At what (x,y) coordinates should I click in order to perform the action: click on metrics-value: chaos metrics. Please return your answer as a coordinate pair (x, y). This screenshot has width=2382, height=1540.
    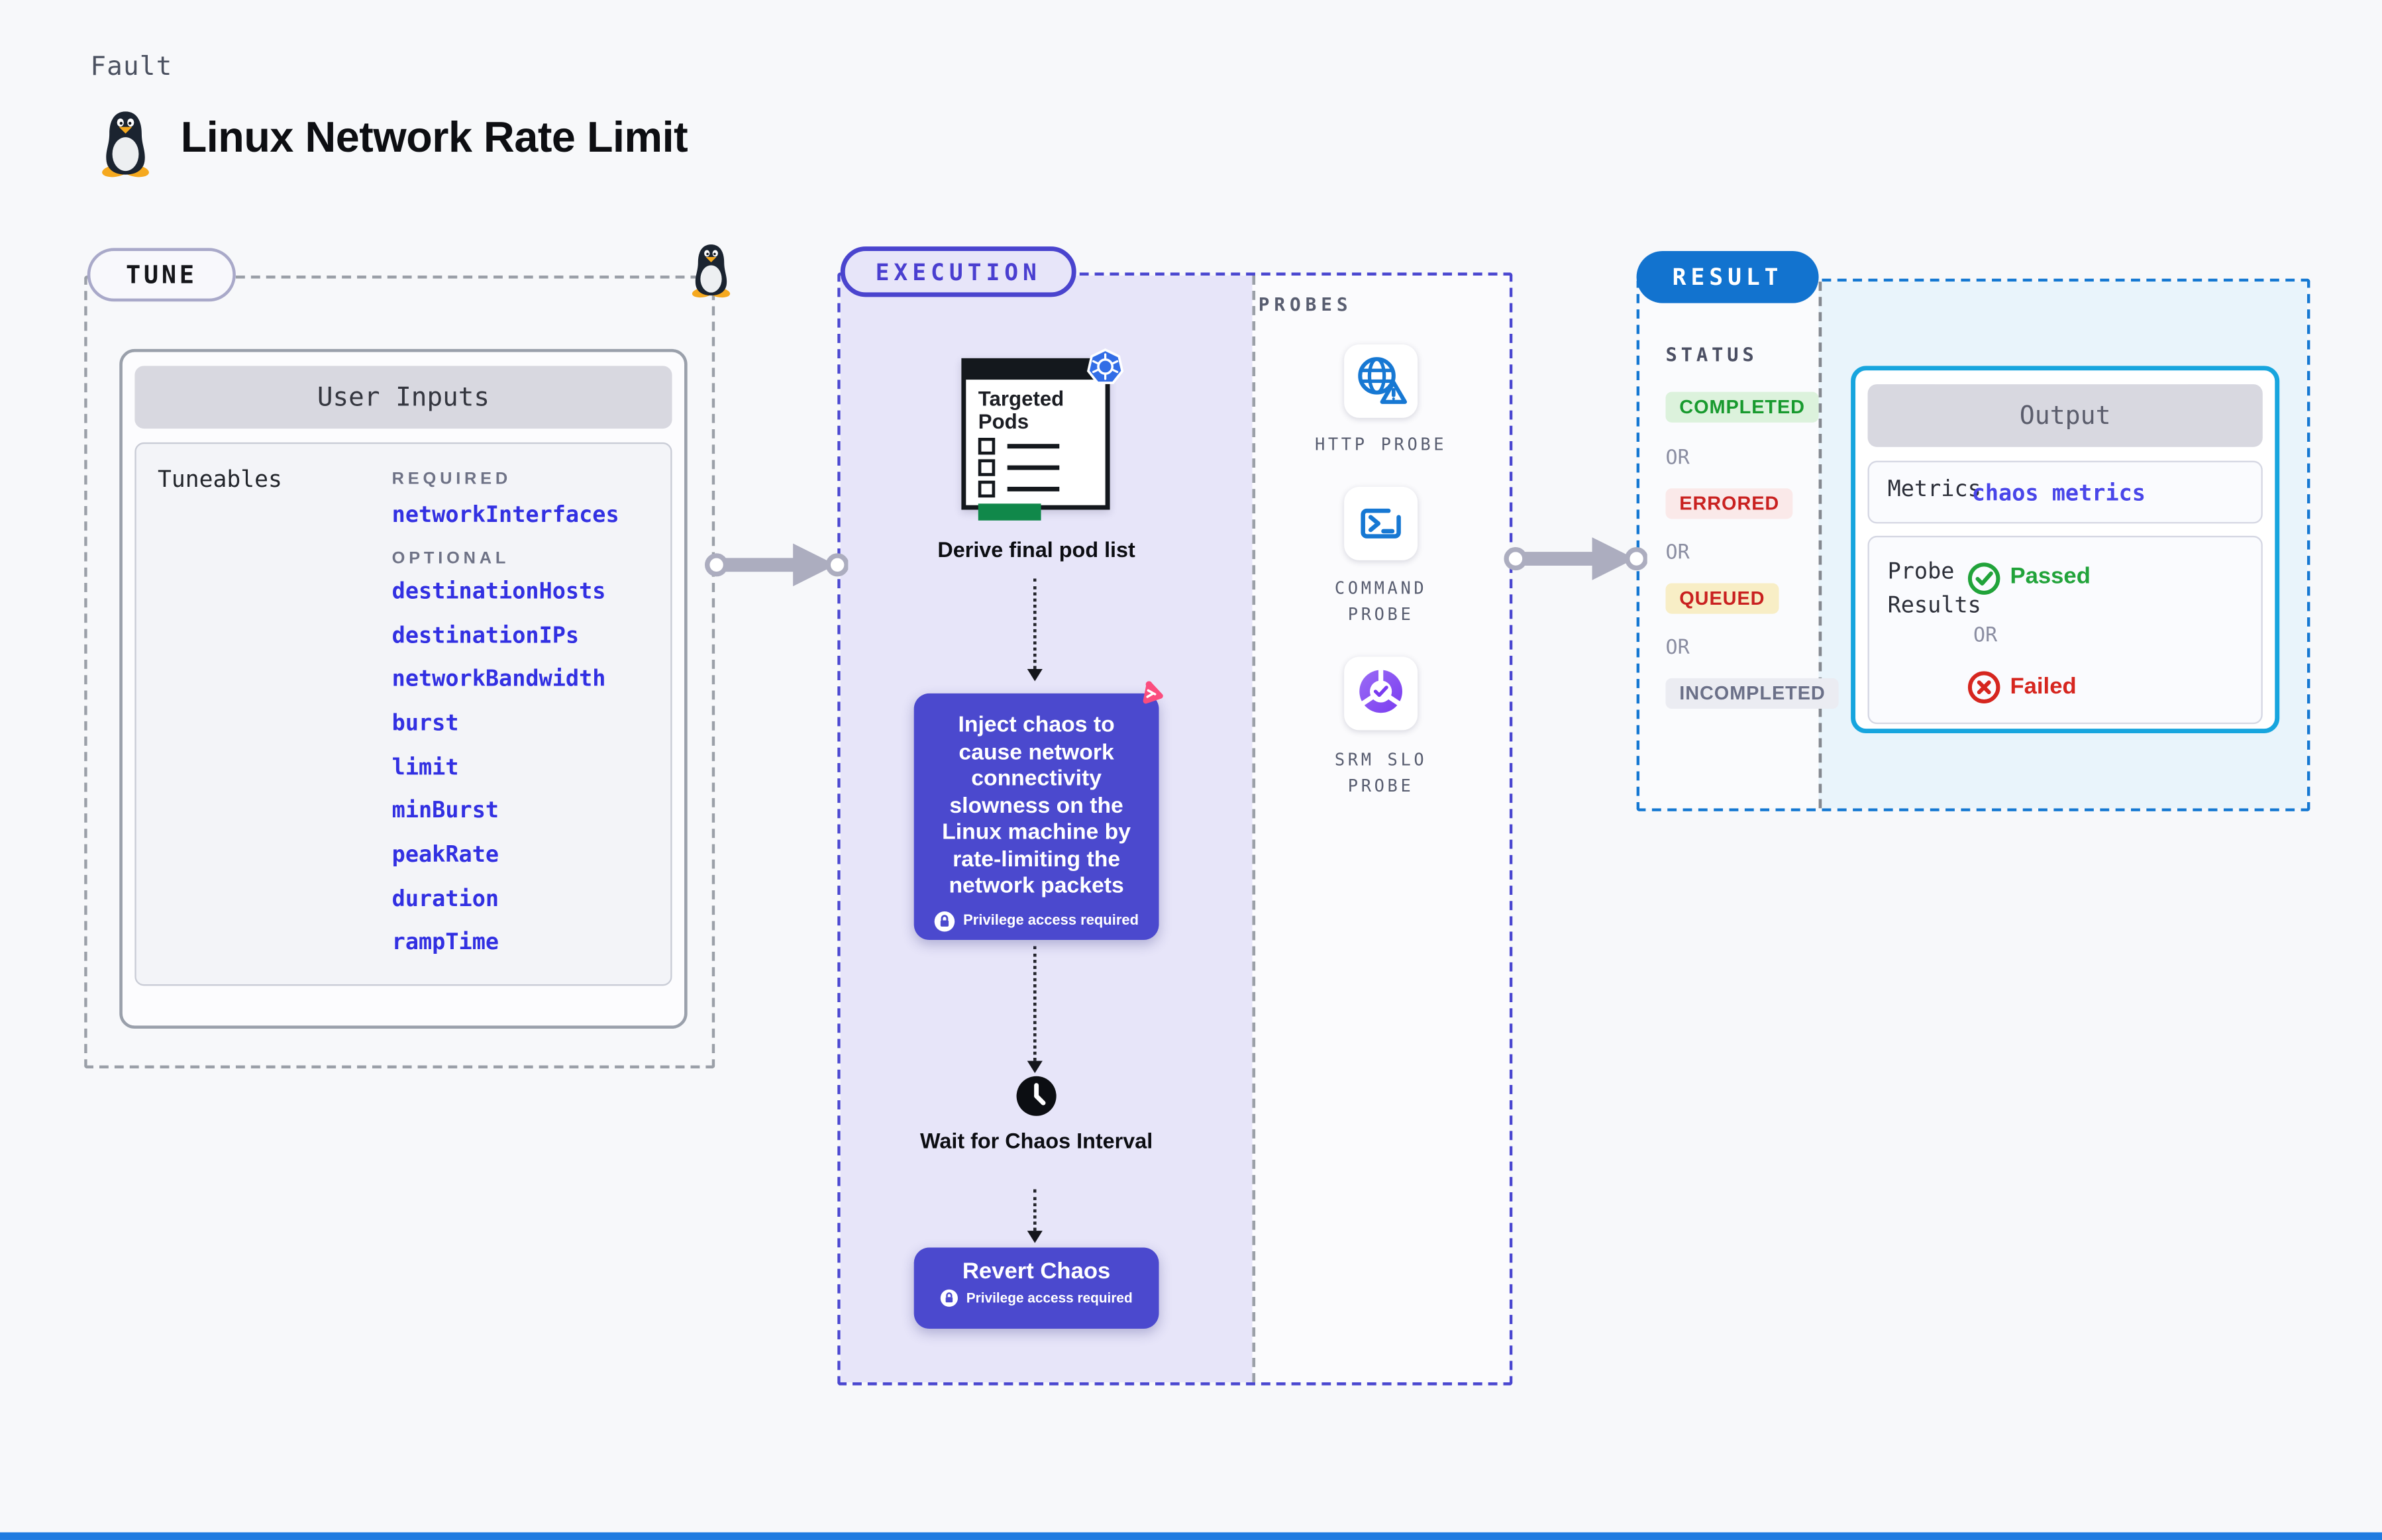
    Looking at the image, I should click on (2058, 494).